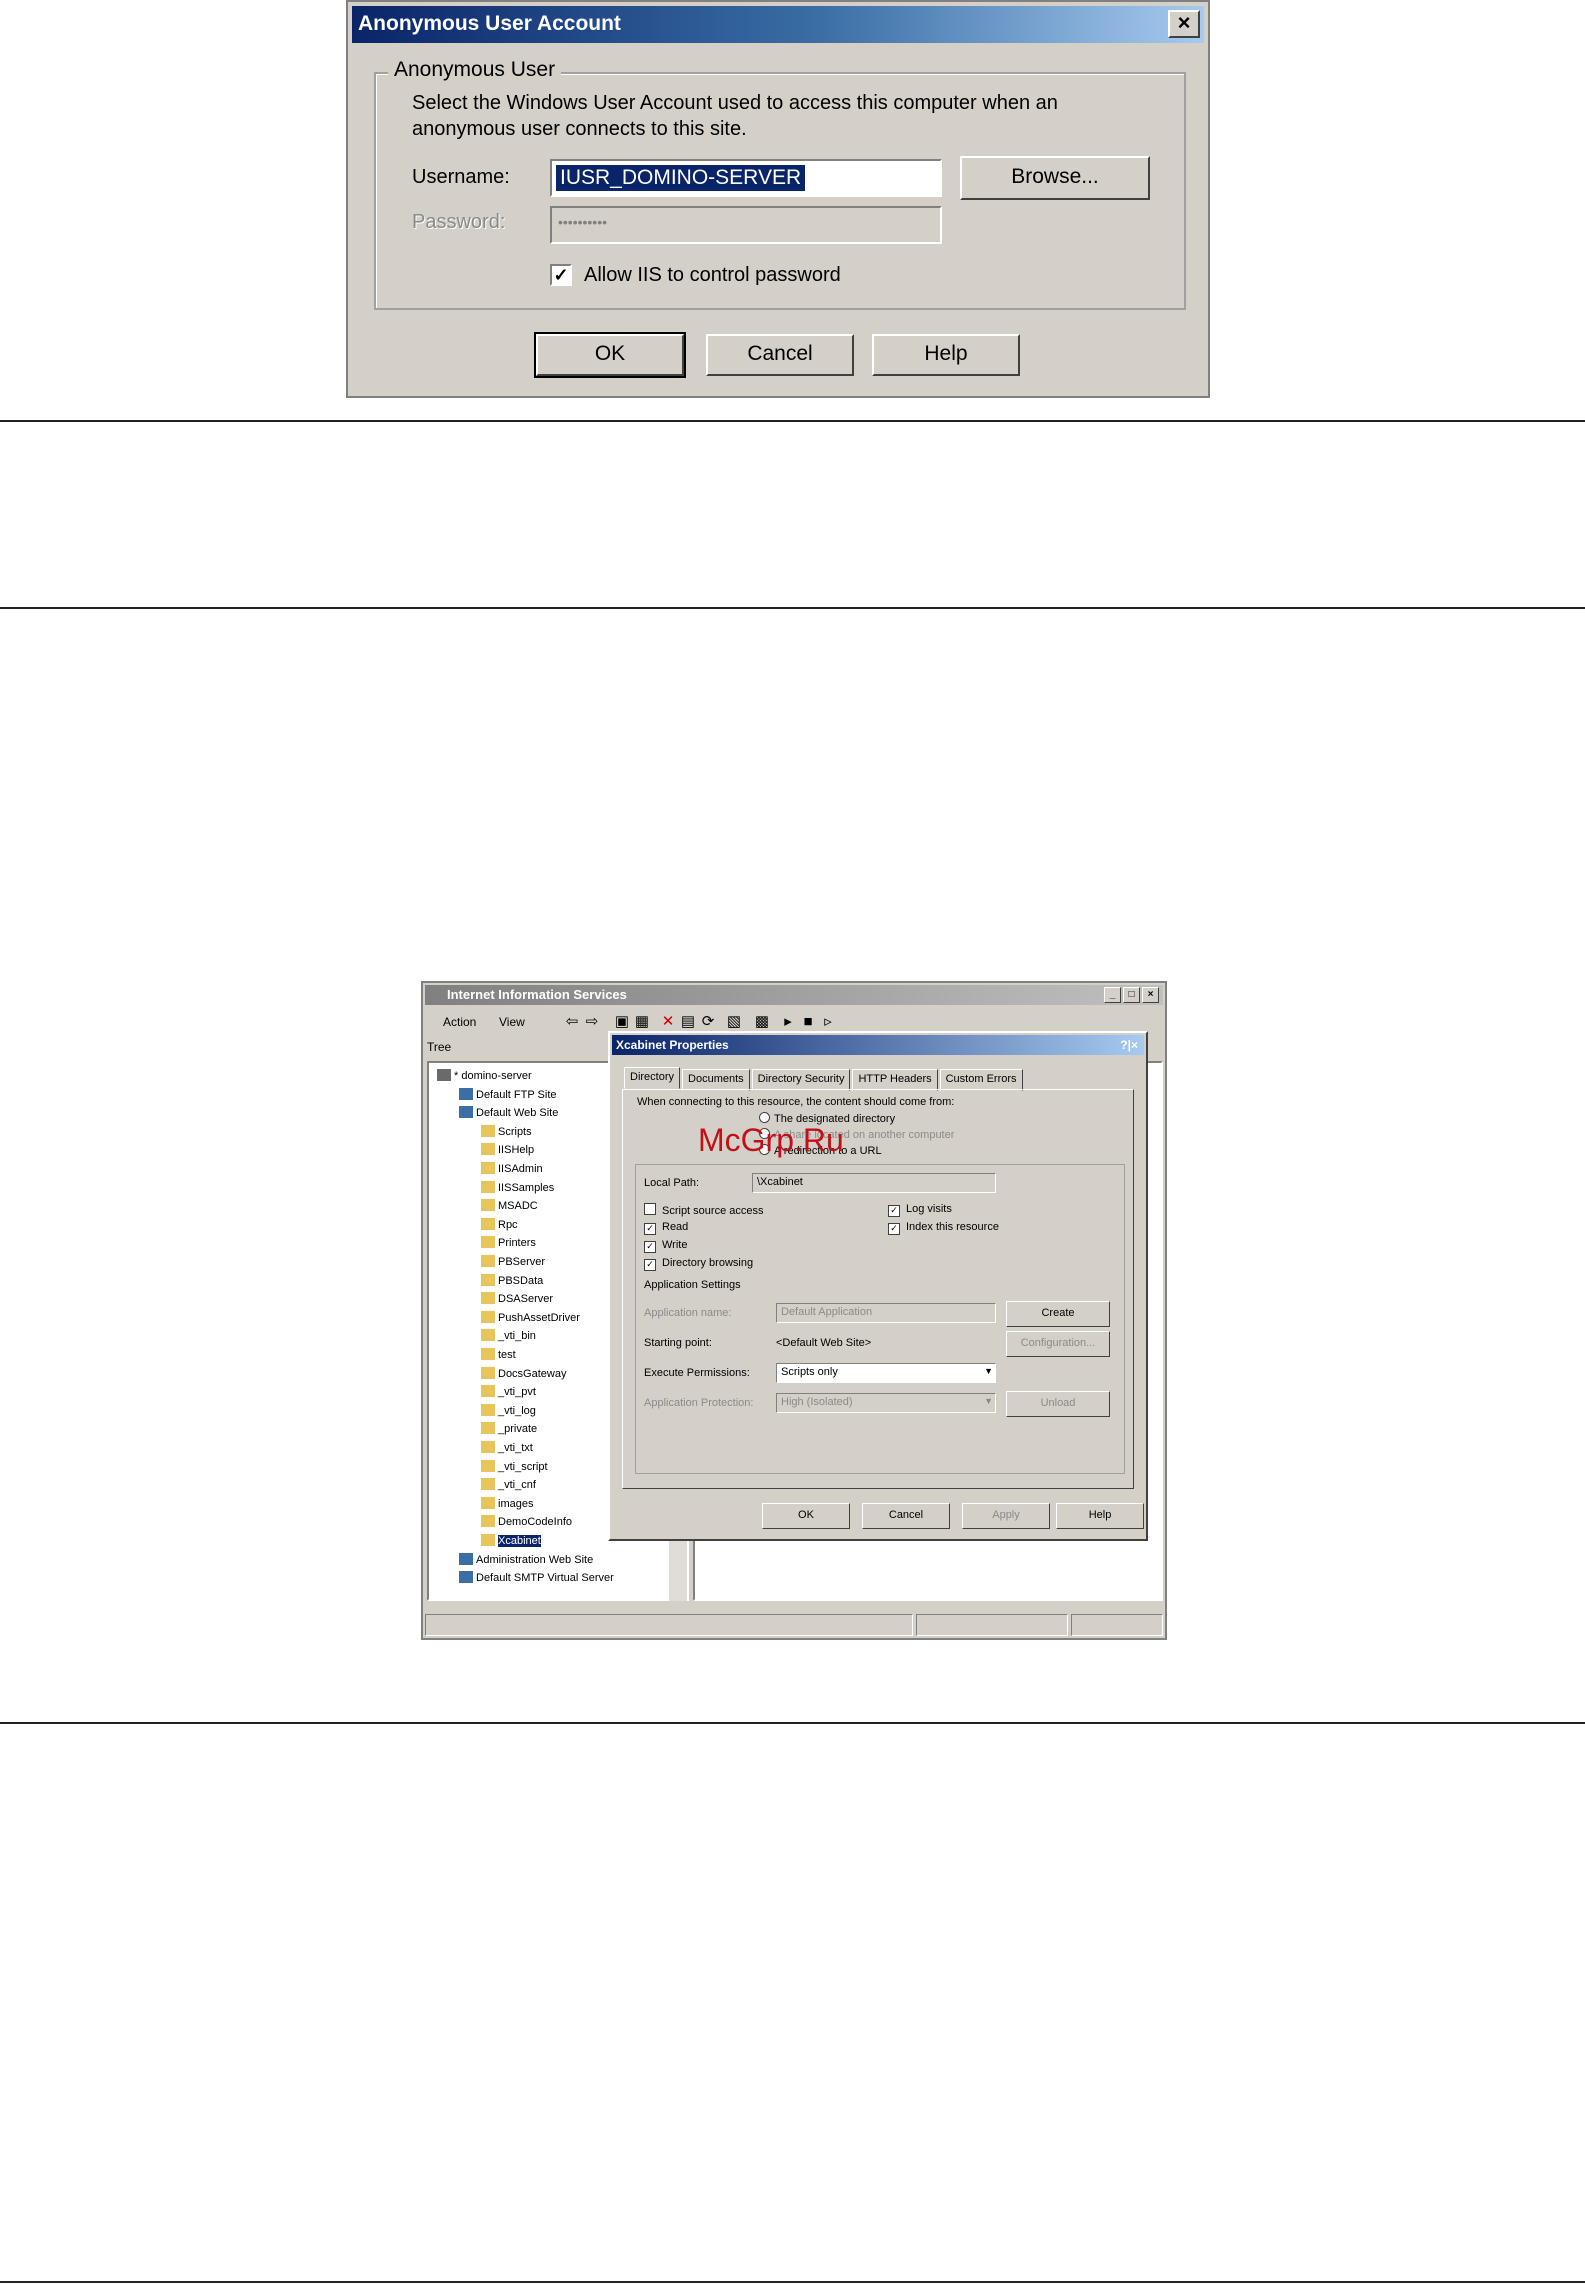 This screenshot has width=1585, height=2285. I want to click on tree-item: _vti_script, so click(514, 1466).